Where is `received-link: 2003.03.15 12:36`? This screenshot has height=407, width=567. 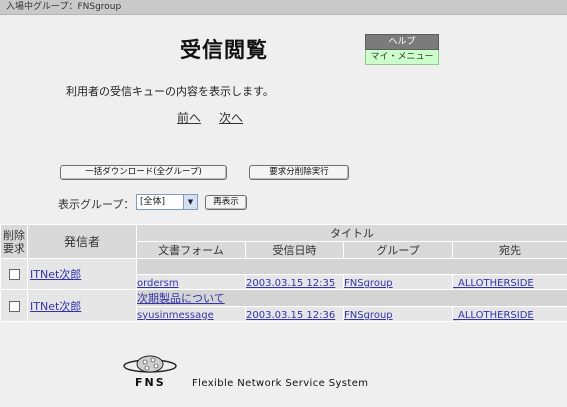 received-link: 2003.03.15 12:36 is located at coordinates (291, 315).